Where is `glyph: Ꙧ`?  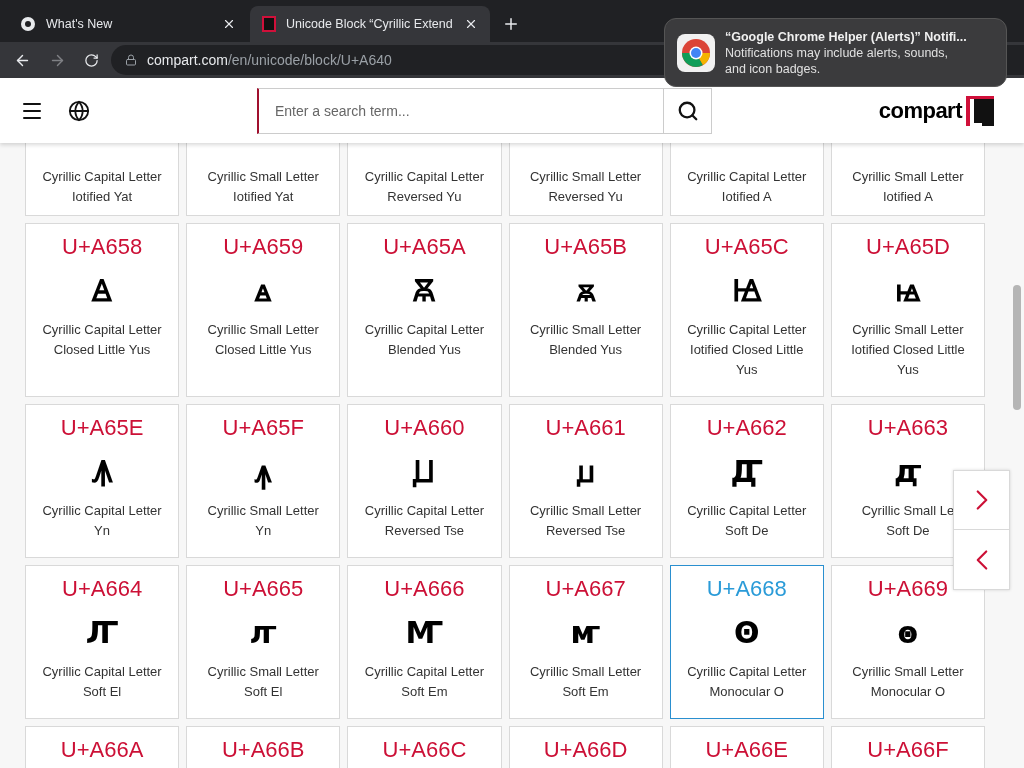
glyph: Ꙧ is located at coordinates (424, 633).